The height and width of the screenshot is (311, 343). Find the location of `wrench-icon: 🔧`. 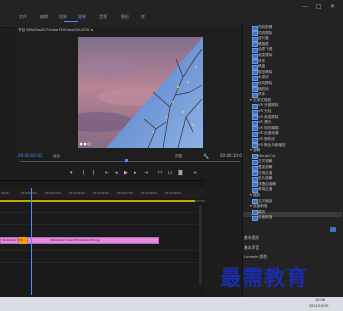

wrench-icon: 🔧 is located at coordinates (206, 157).